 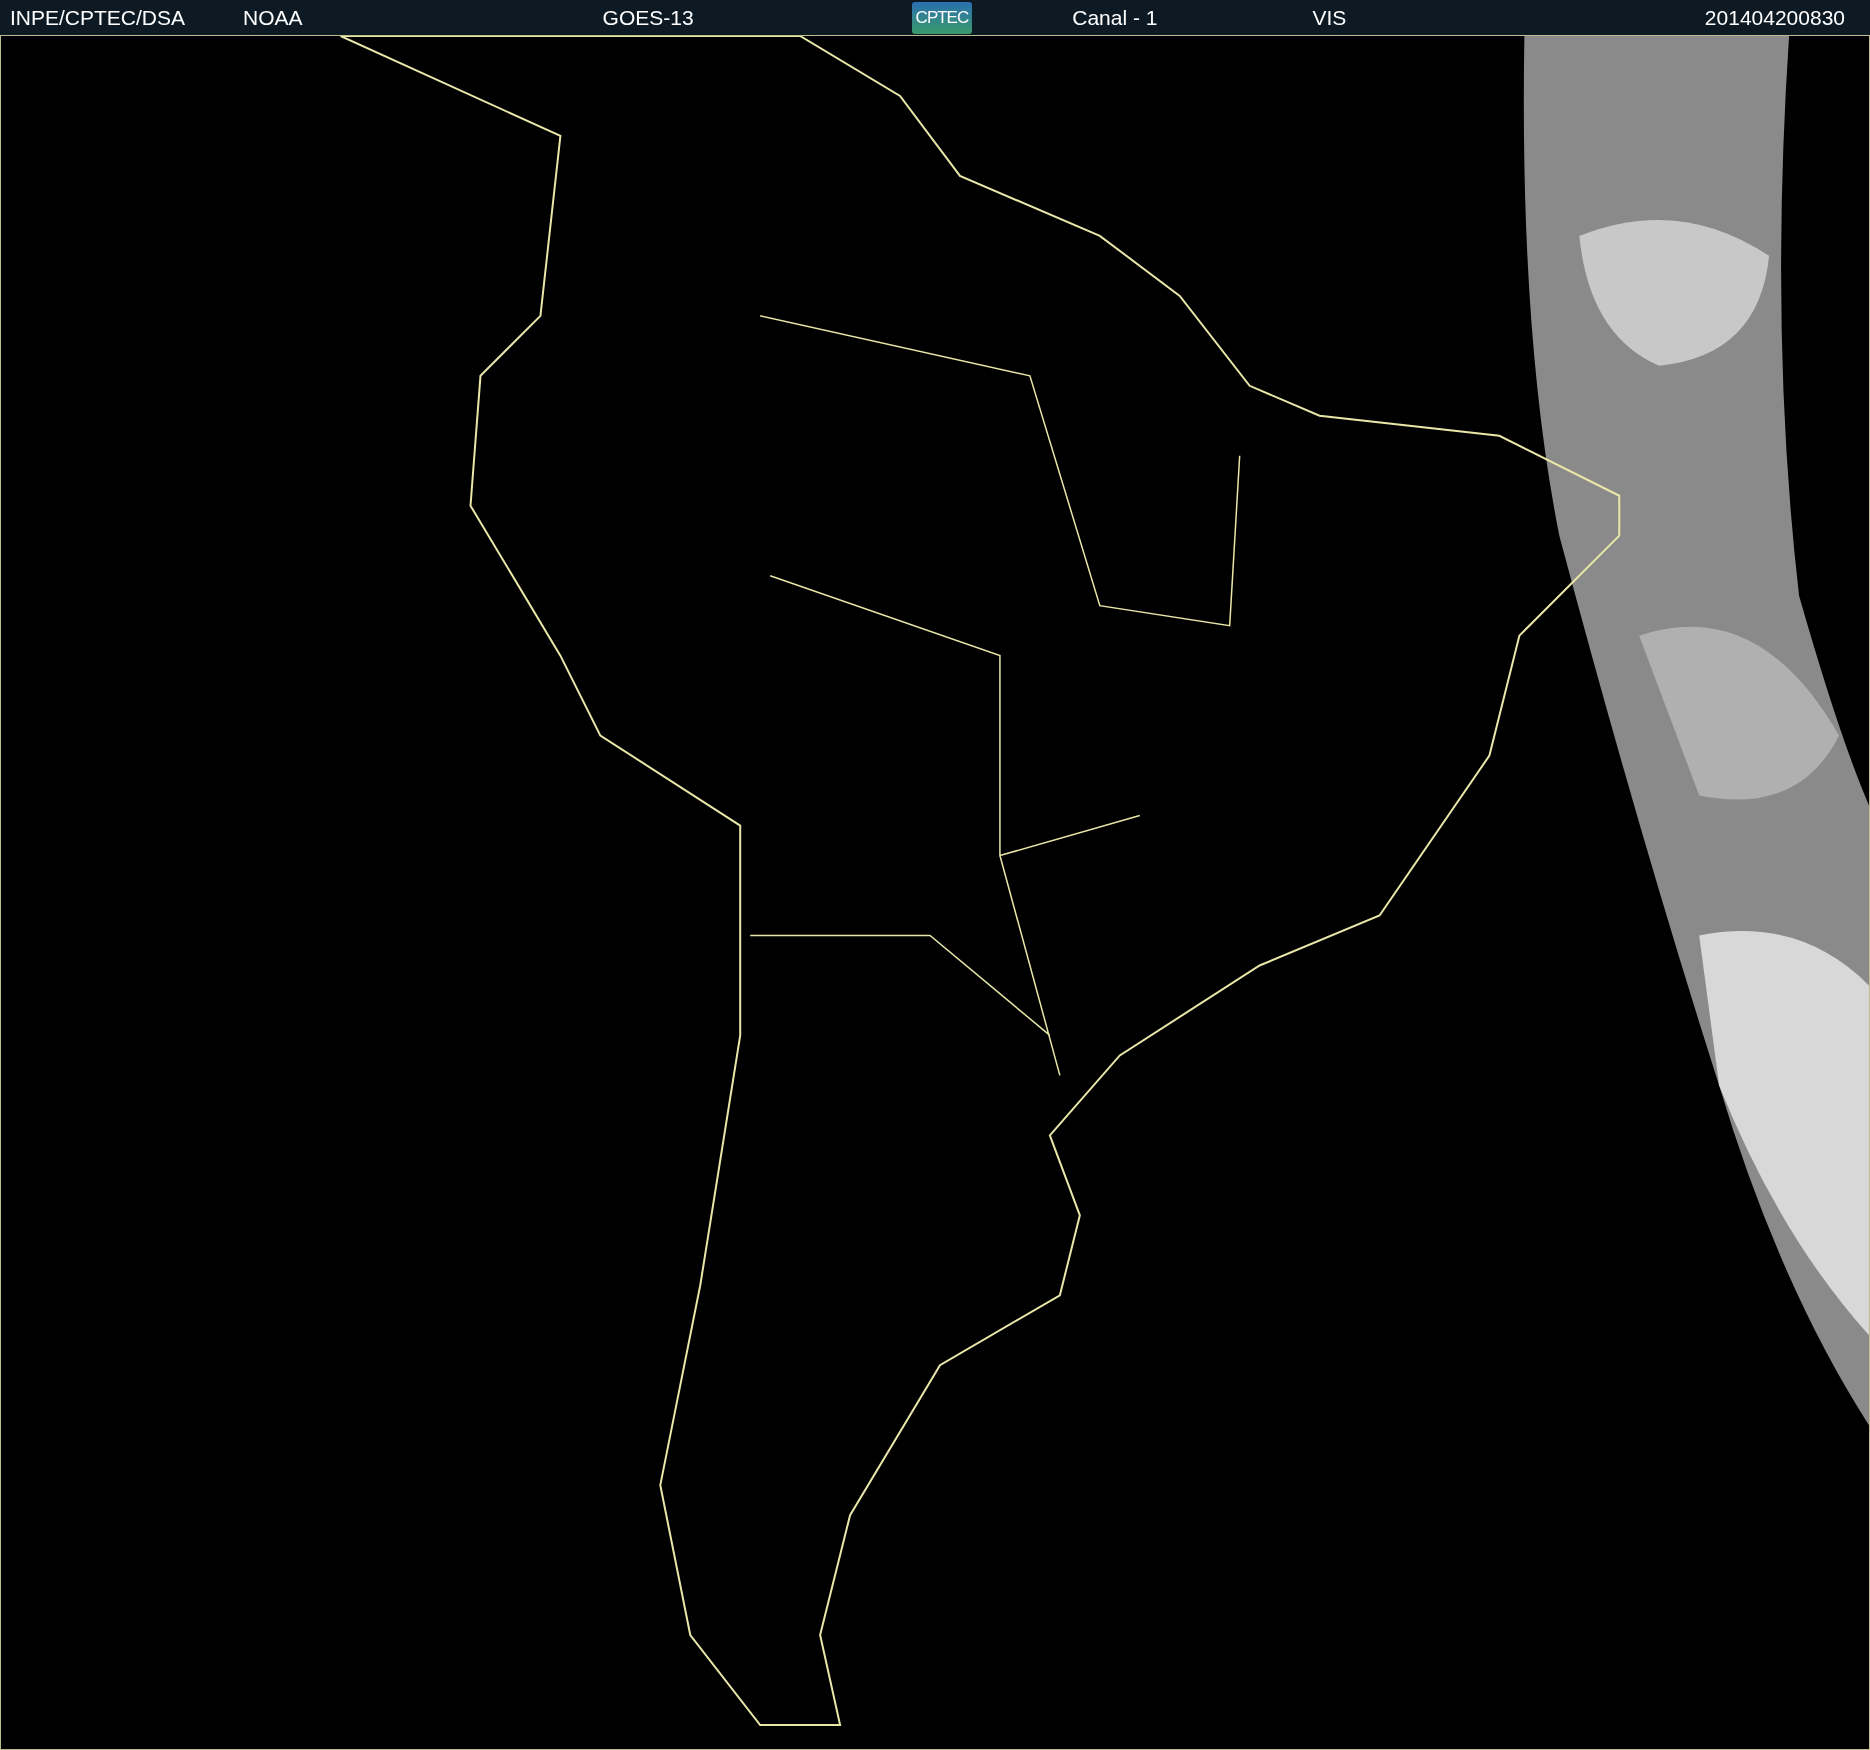 I want to click on header-label: NOAA, so click(x=273, y=17).